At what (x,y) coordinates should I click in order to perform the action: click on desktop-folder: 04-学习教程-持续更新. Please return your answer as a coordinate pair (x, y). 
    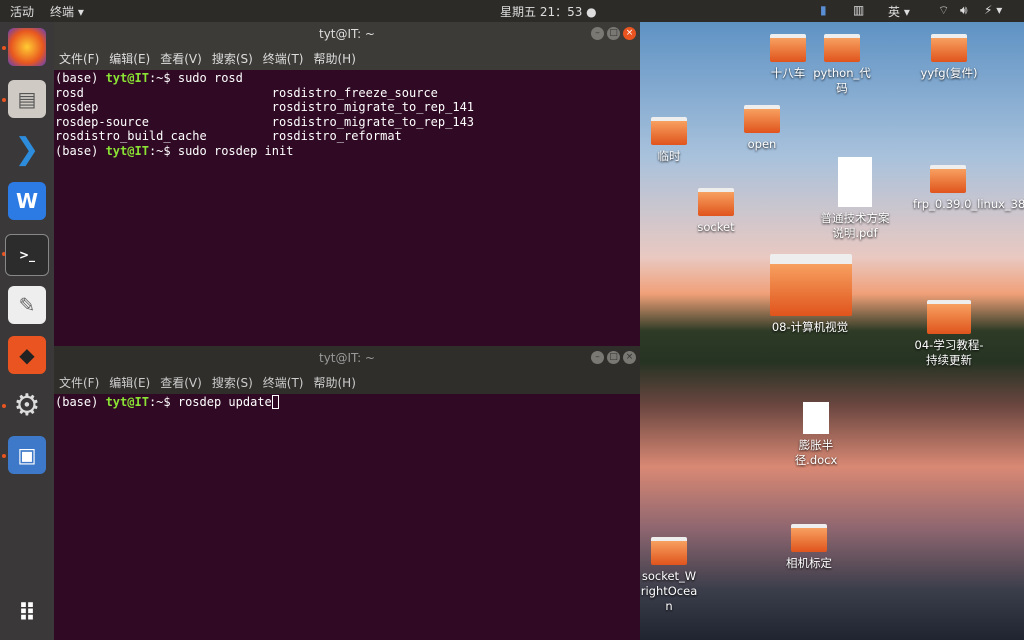
    Looking at the image, I should click on (949, 334).